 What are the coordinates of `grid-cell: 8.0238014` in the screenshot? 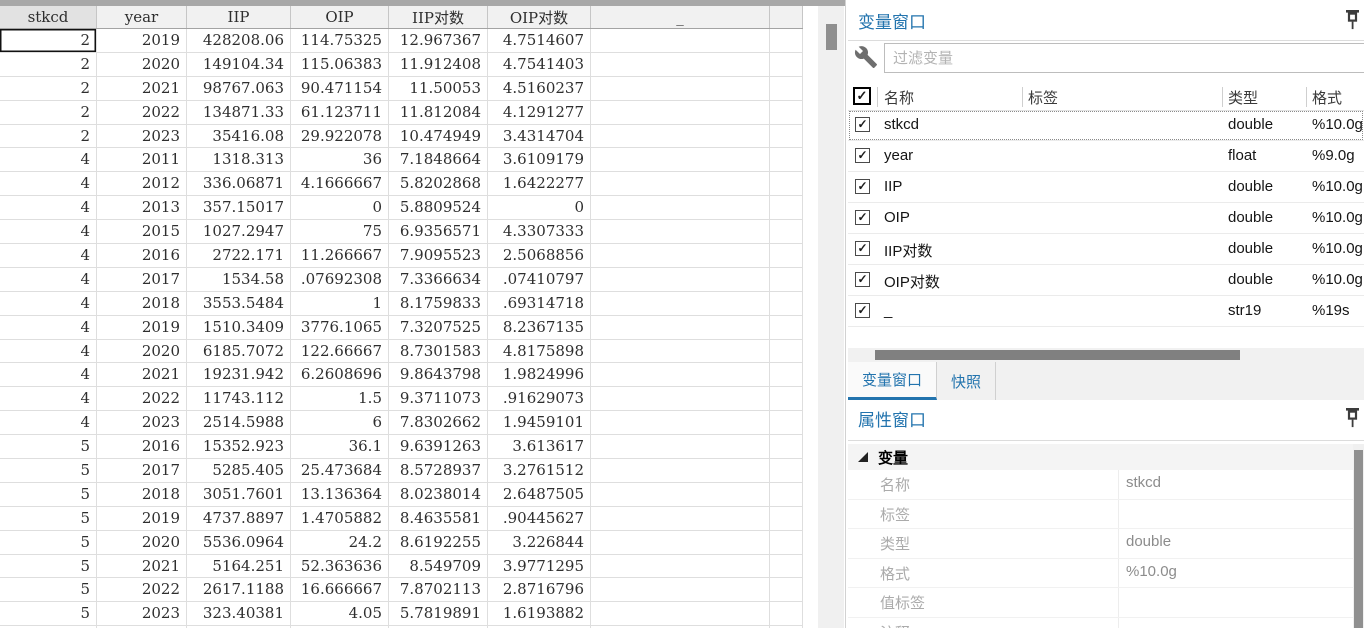 It's located at (438, 494).